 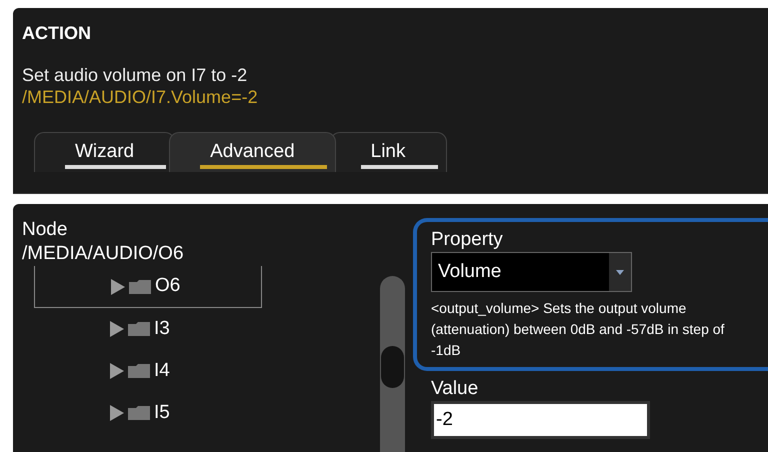 What do you see at coordinates (103, 254) in the screenshot?
I see `node-path: /MEDIA/AUDIO/O6` at bounding box center [103, 254].